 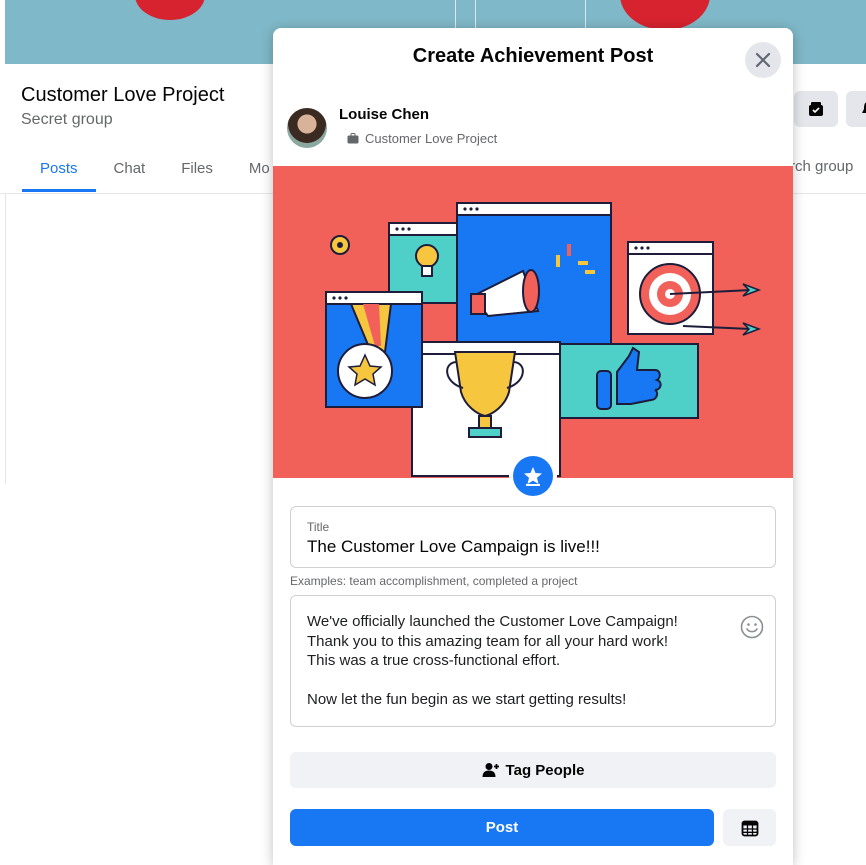 What do you see at coordinates (130, 171) in the screenshot?
I see `tab-chat: Chat` at bounding box center [130, 171].